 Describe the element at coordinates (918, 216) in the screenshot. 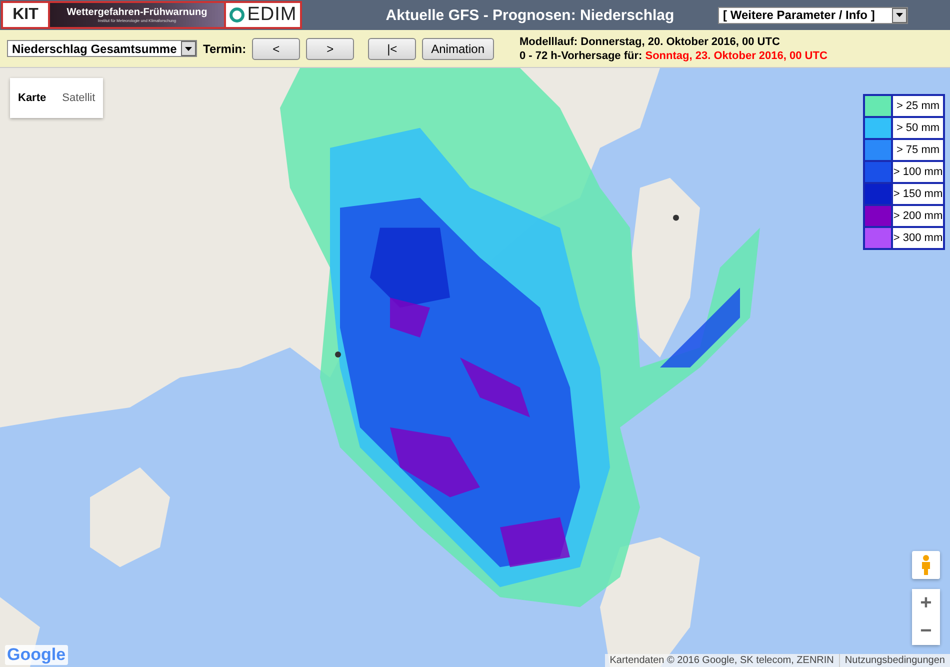

I see `legend-label: > 200 mm` at that location.